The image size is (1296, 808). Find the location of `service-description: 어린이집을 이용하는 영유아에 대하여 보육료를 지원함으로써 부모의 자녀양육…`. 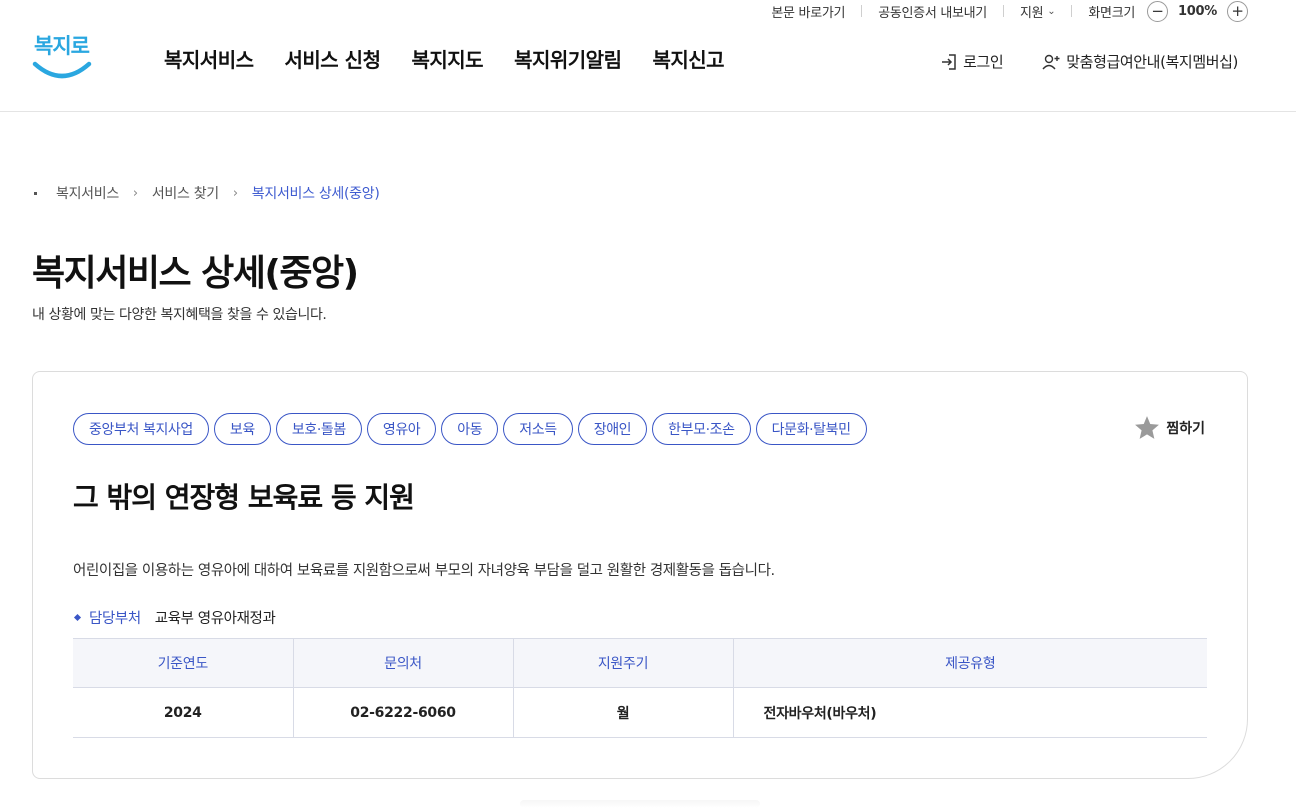

service-description: 어린이집을 이용하는 영유아에 대하여 보육료를 지원함으로써 부모의 자녀양육… is located at coordinates (424, 571).